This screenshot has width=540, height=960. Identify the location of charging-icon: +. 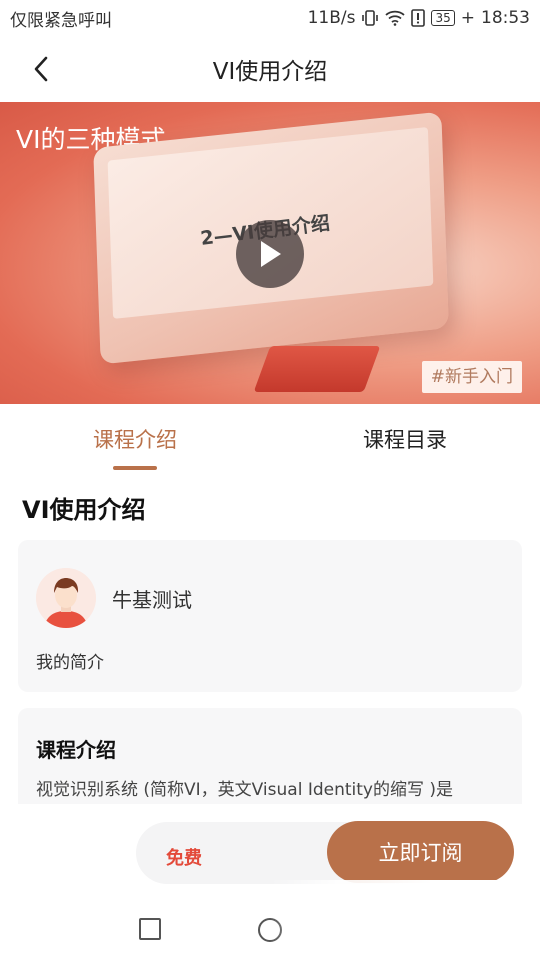
(467, 18).